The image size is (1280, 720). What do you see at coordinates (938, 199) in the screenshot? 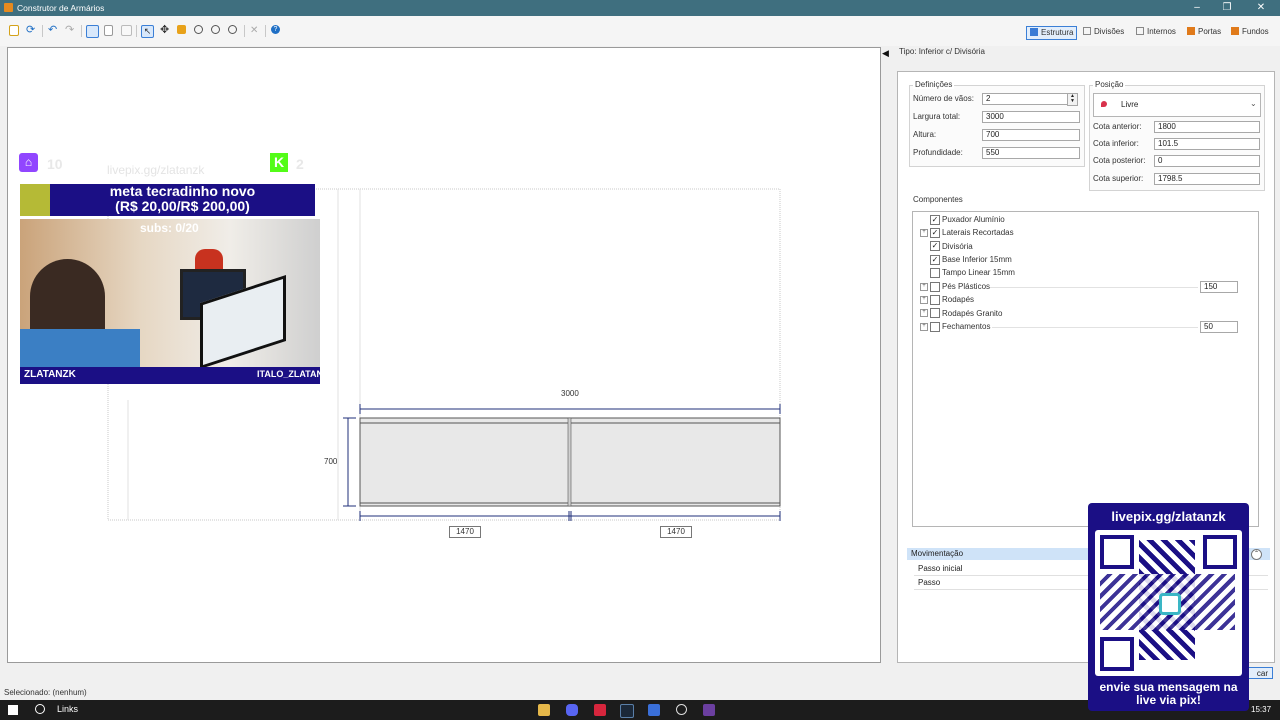
I see `components-title: Componentes` at bounding box center [938, 199].